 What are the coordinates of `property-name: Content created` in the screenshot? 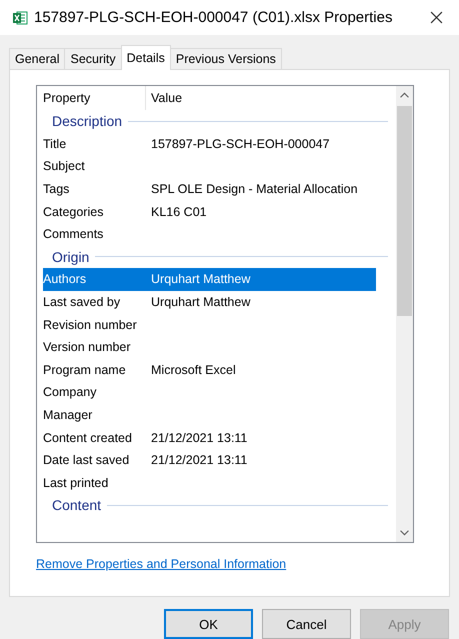 It's located at (88, 437).